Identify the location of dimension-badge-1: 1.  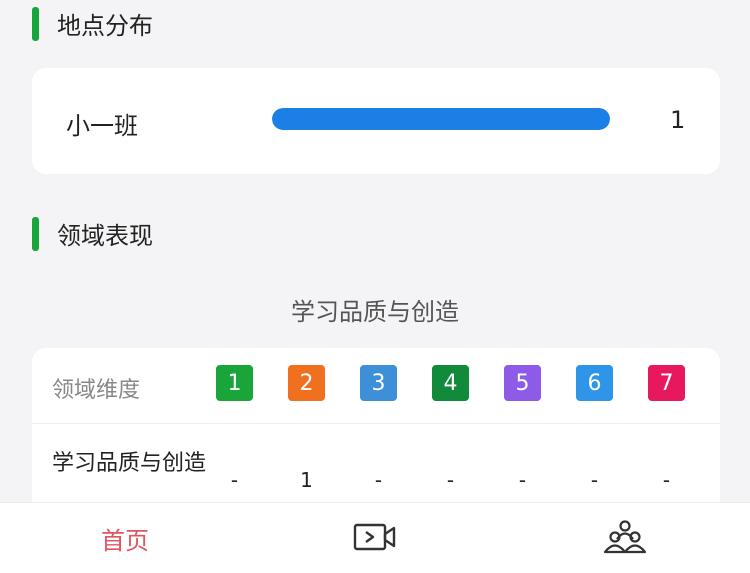
(234, 383).